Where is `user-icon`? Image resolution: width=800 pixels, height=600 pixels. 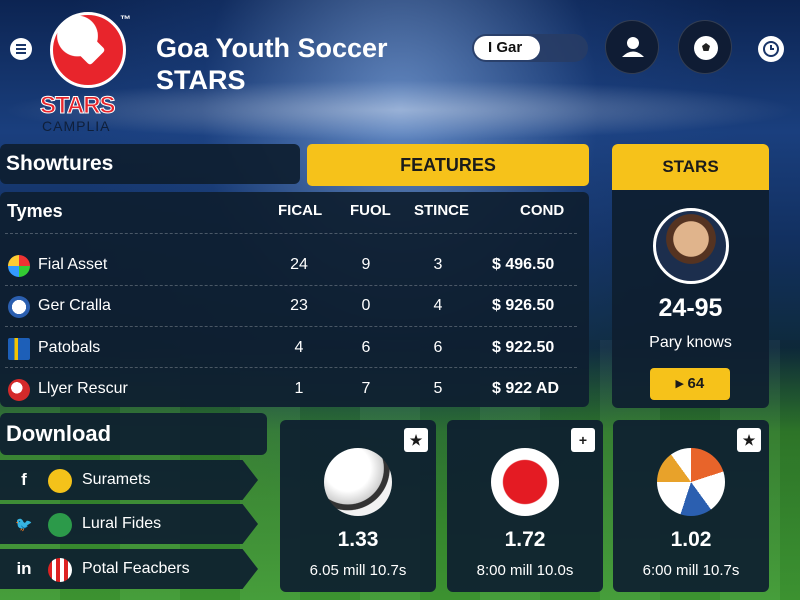 user-icon is located at coordinates (633, 47).